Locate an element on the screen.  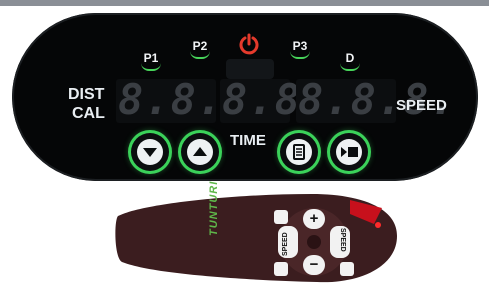
arrow-down-icon is located at coordinates (150, 152).